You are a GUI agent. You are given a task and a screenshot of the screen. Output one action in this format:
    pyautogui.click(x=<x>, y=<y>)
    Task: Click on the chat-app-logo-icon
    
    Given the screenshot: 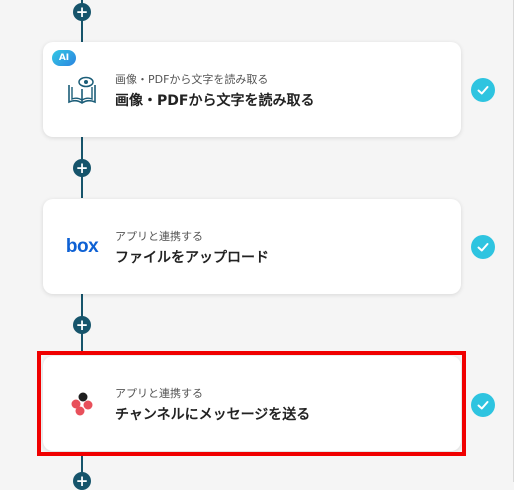 What is the action you would take?
    pyautogui.click(x=82, y=404)
    